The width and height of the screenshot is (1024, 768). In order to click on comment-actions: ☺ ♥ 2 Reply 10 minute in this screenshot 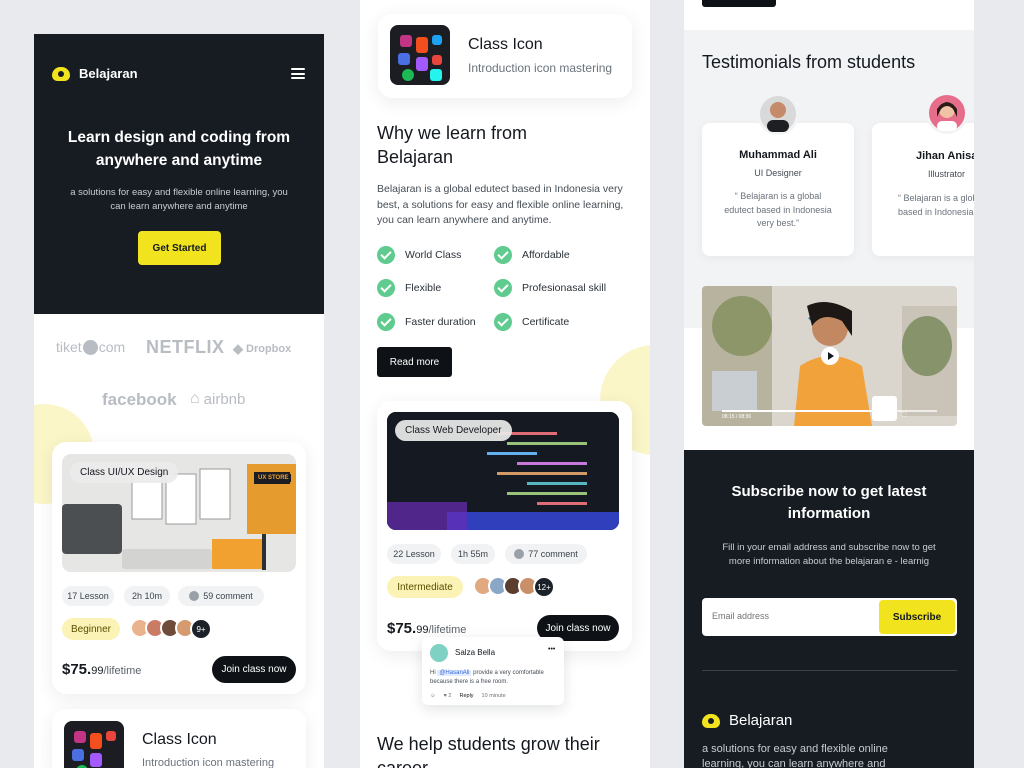, I will do `click(468, 696)`.